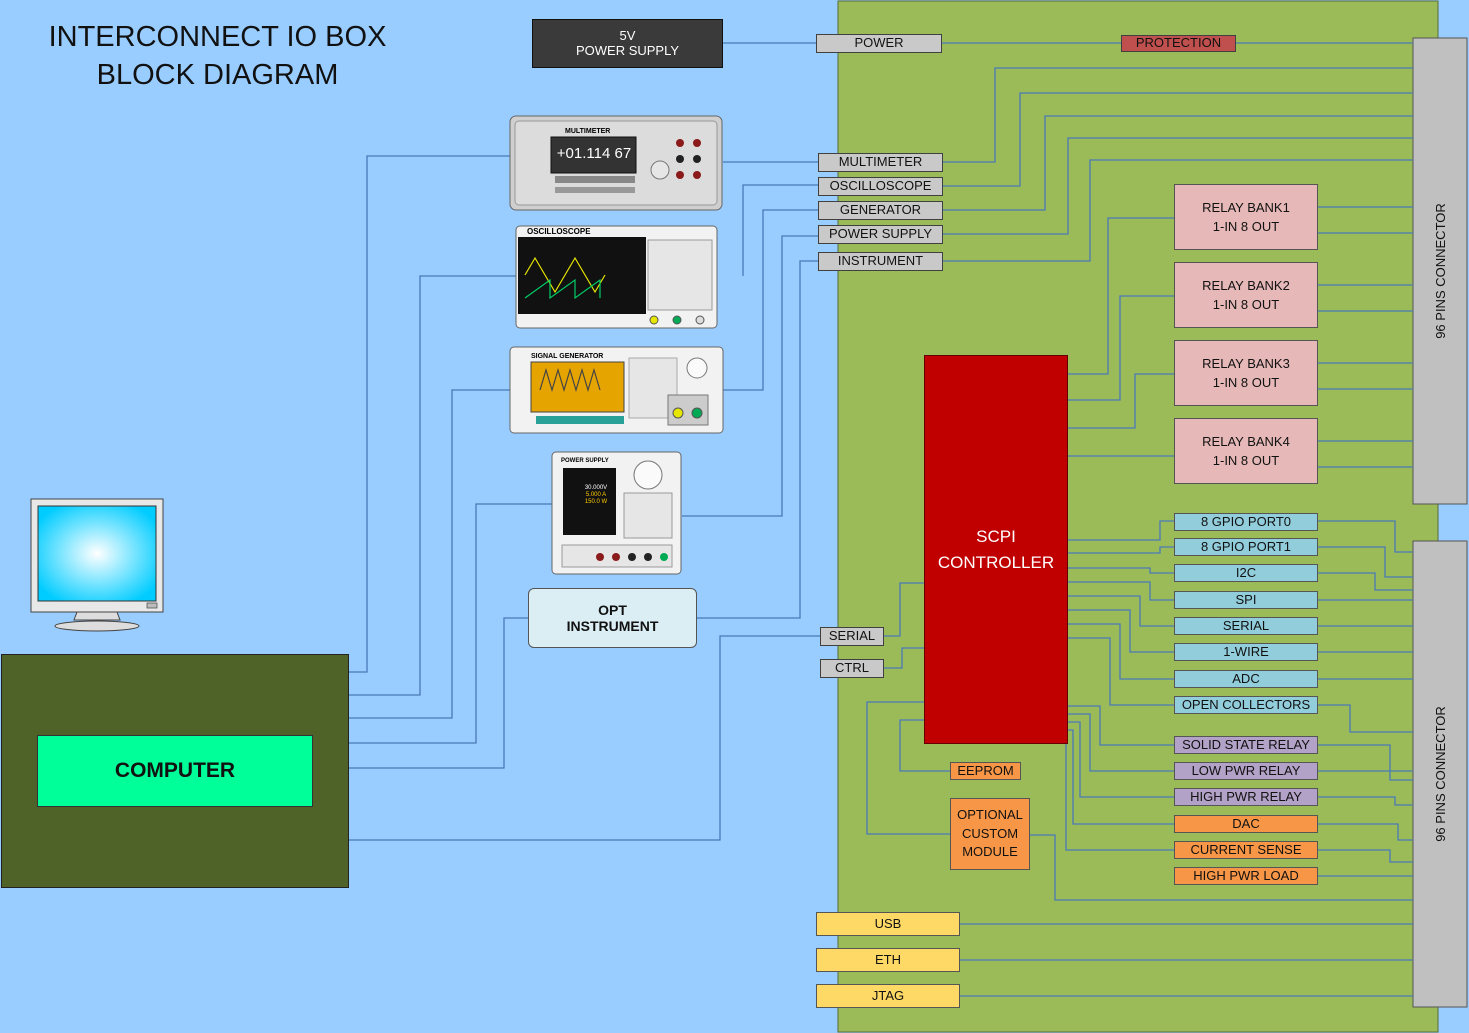  What do you see at coordinates (1246, 652) in the screenshot?
I see `io-1-wire: 1-WIRE` at bounding box center [1246, 652].